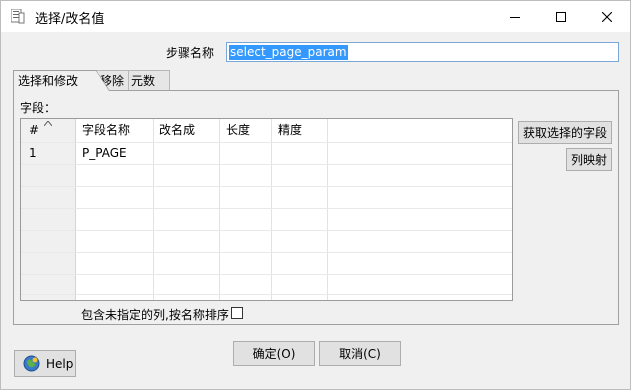 This screenshot has width=631, height=390. Describe the element at coordinates (104, 153) in the screenshot. I see `field-name-cell: P_PAGE` at that location.